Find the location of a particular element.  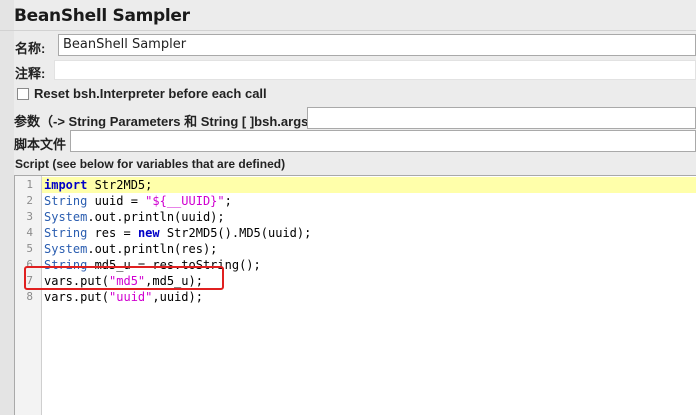

code-text: vars.put("uuid",uuid); is located at coordinates (123, 297).